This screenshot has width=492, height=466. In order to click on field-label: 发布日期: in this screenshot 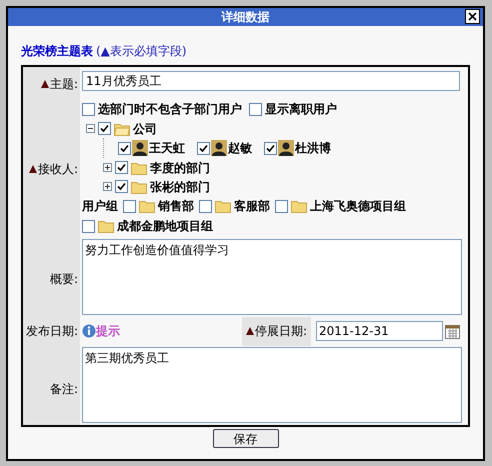, I will do `click(52, 331)`.